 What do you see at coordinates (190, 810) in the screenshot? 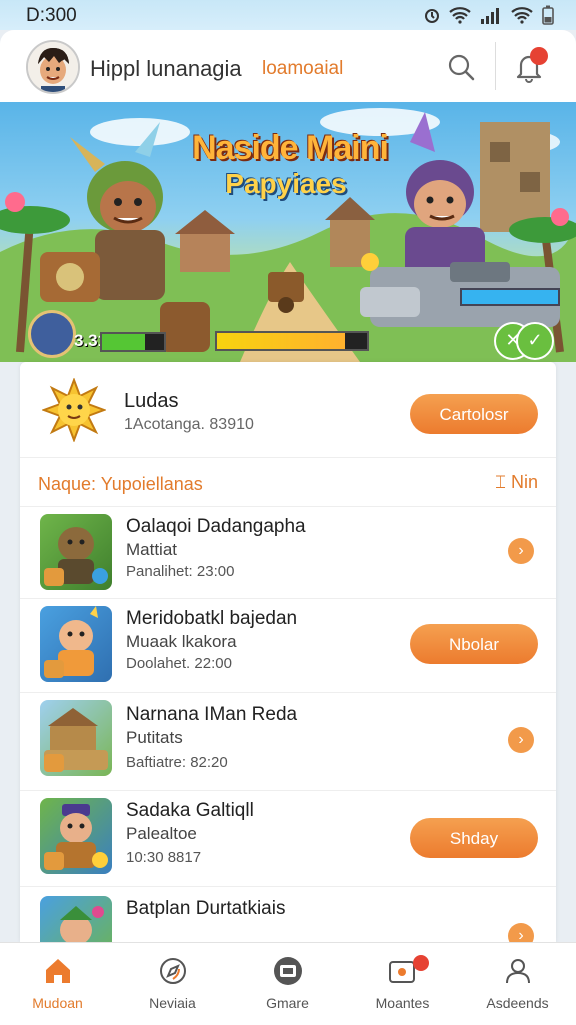
I see `item-title: Sadaka Galtiqll` at bounding box center [190, 810].